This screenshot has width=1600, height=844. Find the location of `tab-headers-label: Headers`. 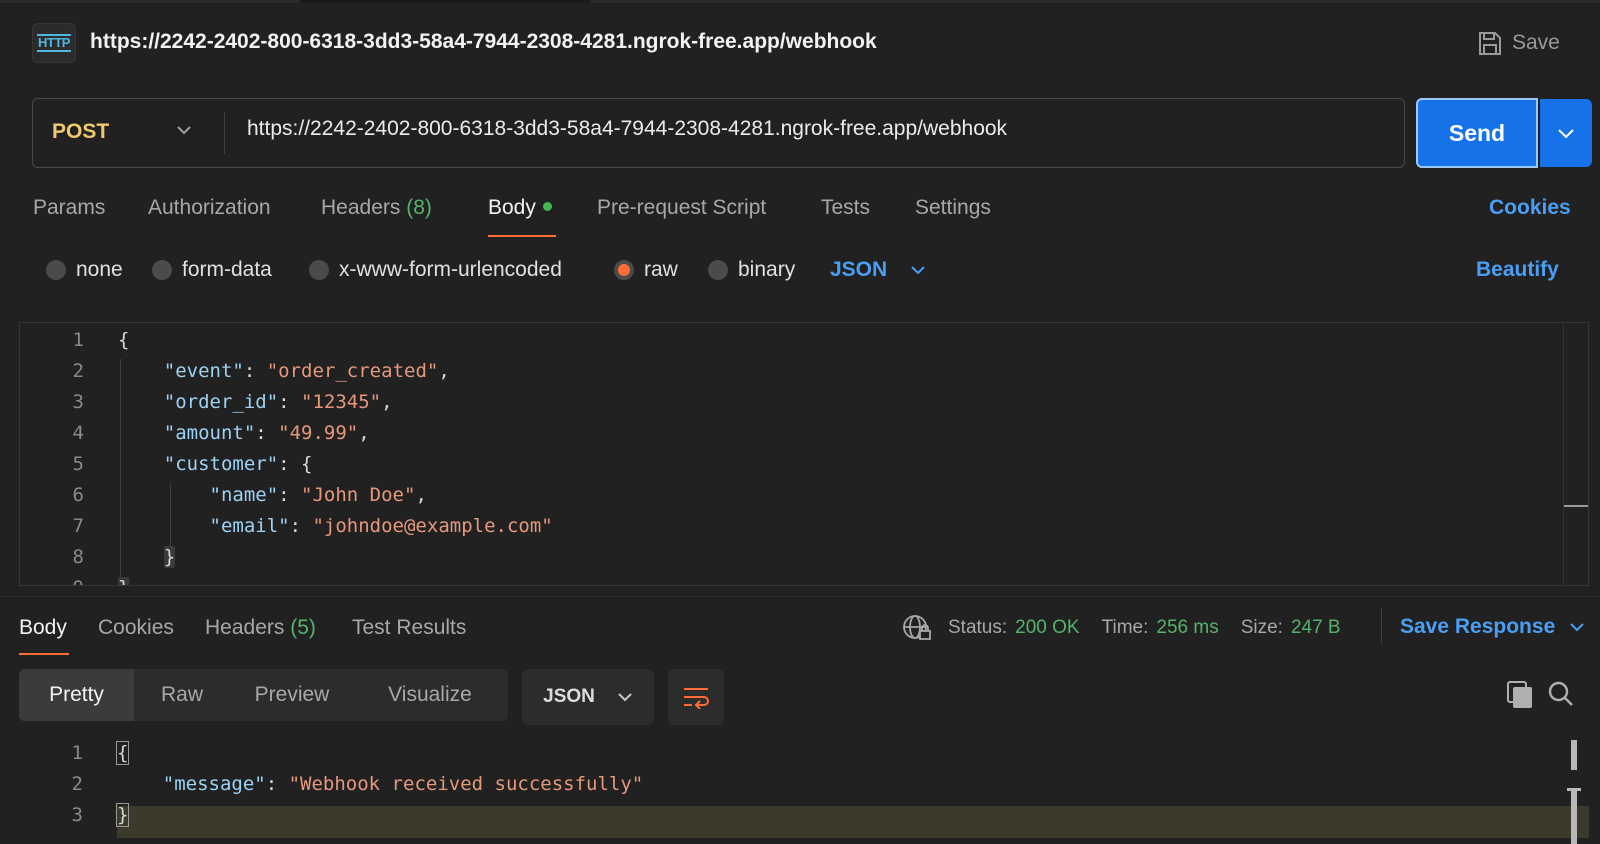

tab-headers-label: Headers is located at coordinates (361, 207).